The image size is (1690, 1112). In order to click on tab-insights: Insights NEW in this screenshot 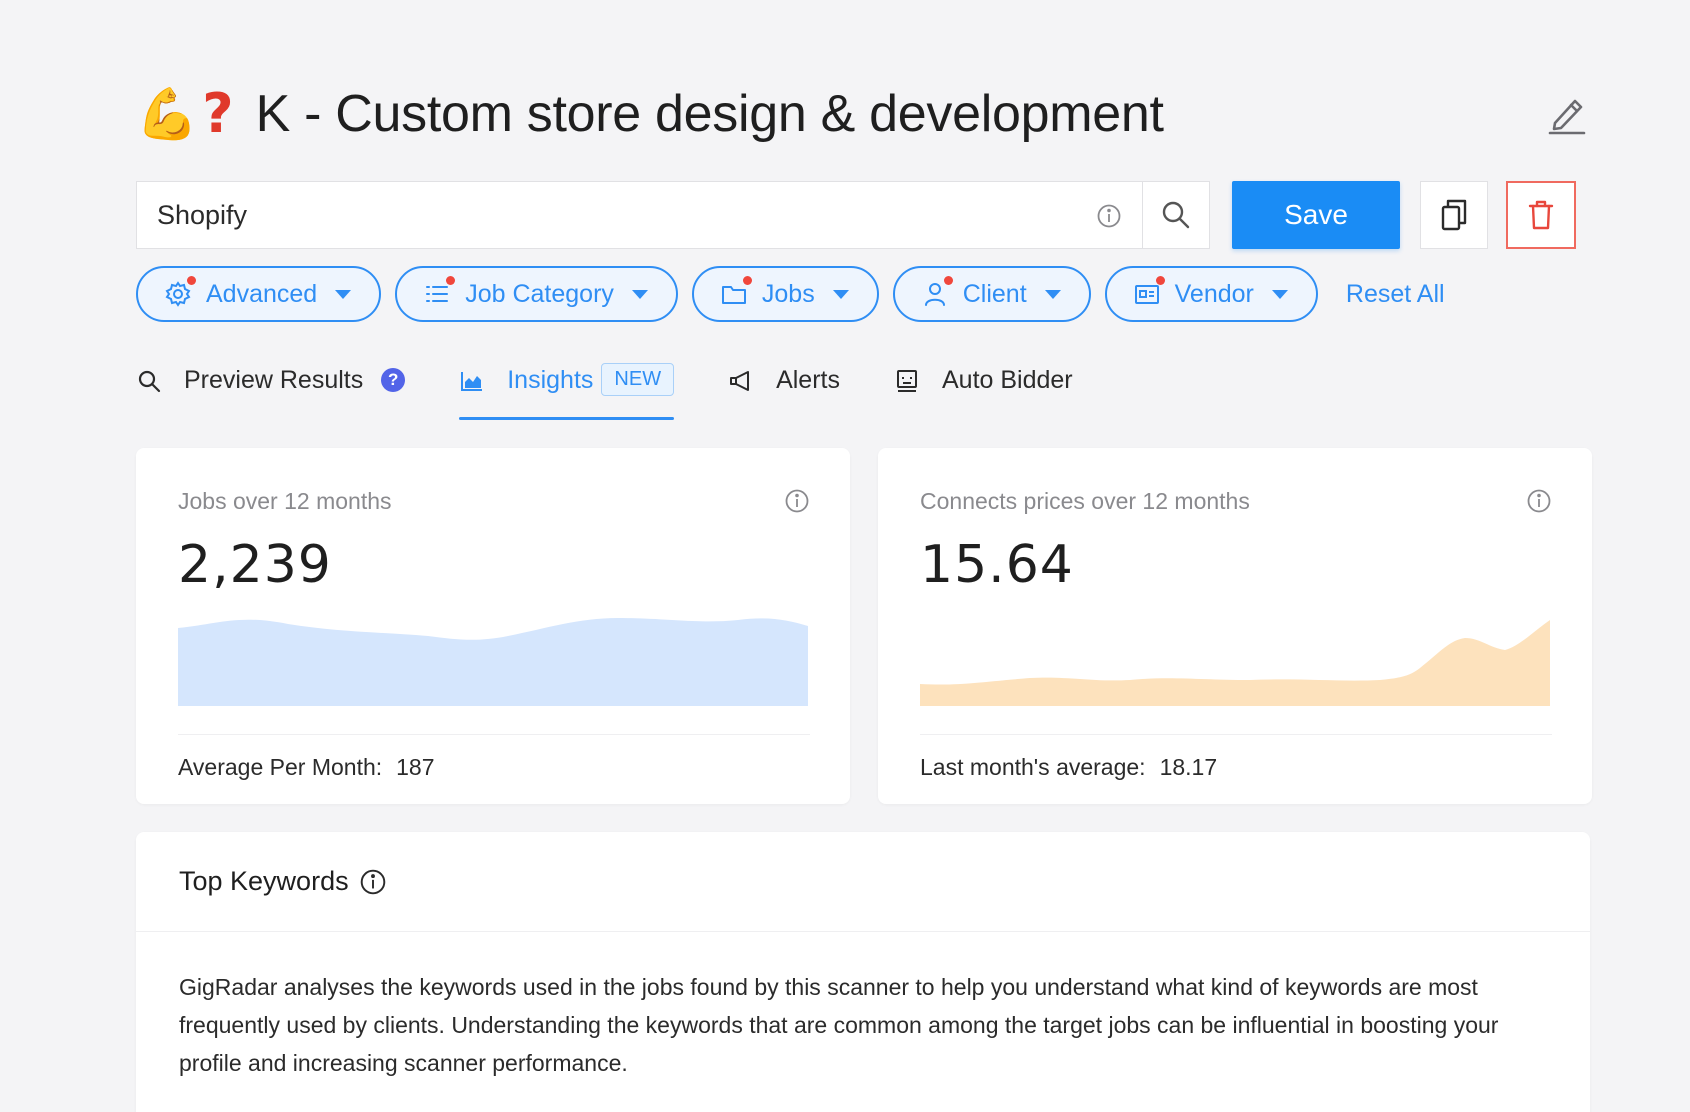, I will do `click(567, 390)`.